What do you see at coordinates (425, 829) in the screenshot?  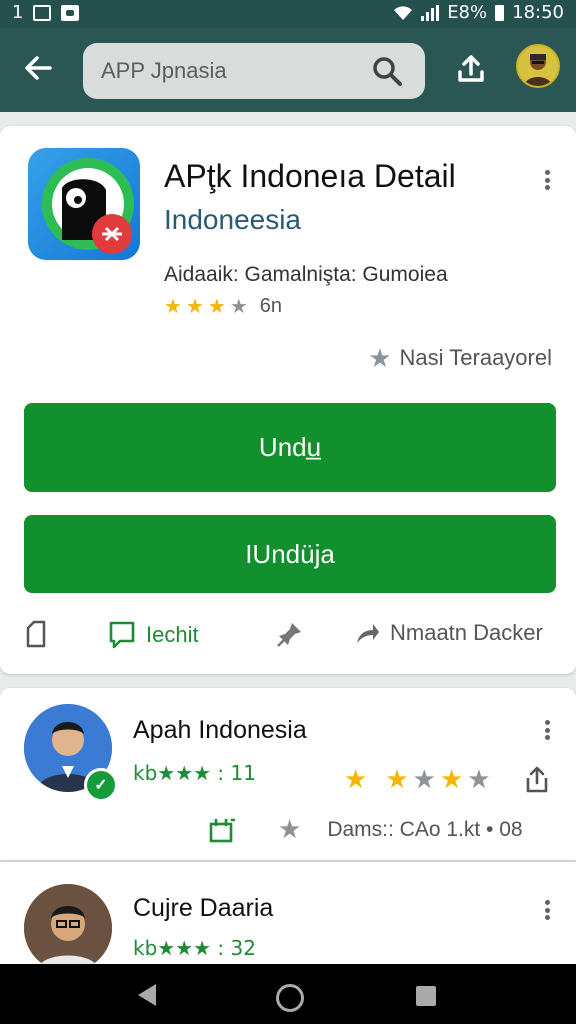 I see `review-footer-text: Dams:: CAo 1.kt • 08` at bounding box center [425, 829].